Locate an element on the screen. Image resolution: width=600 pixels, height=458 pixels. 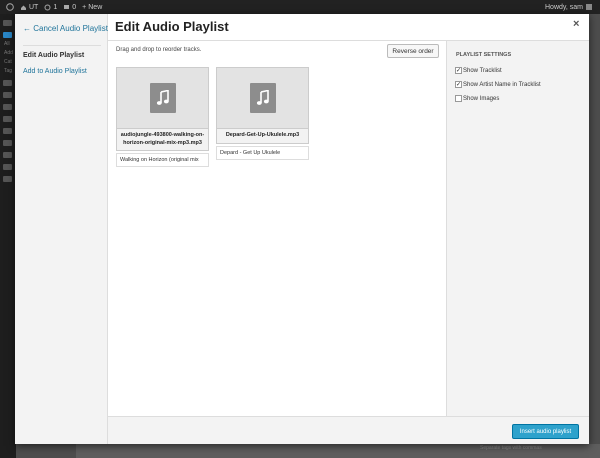
avatar is located at coordinates (589, 7).